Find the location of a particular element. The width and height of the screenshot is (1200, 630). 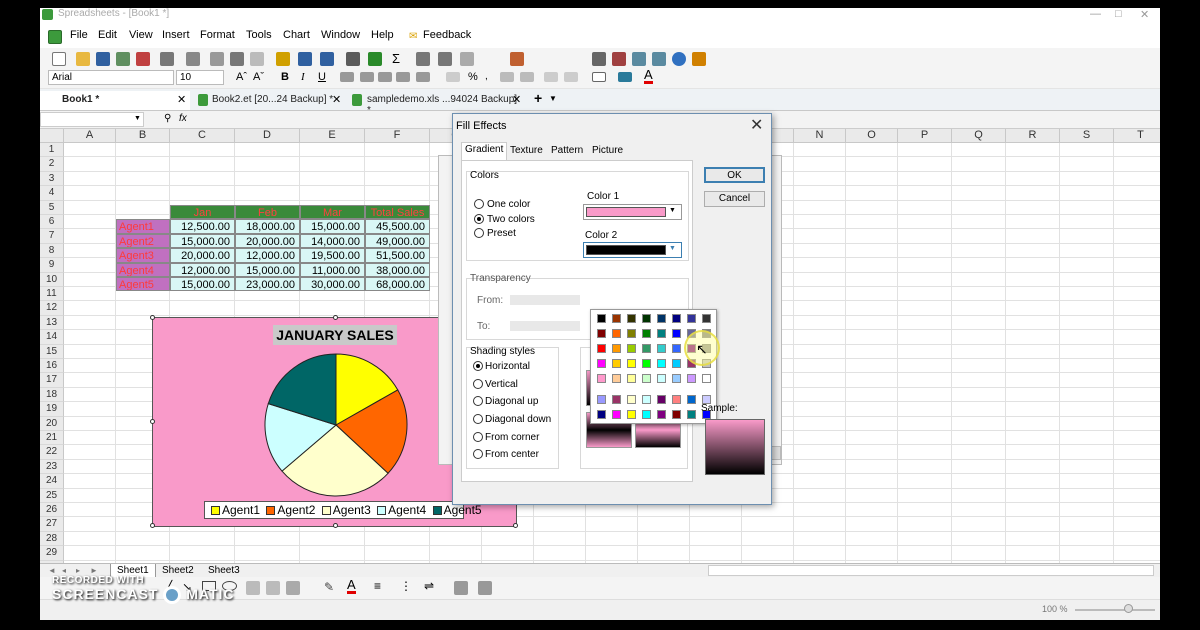

color-palette is located at coordinates (653, 366).